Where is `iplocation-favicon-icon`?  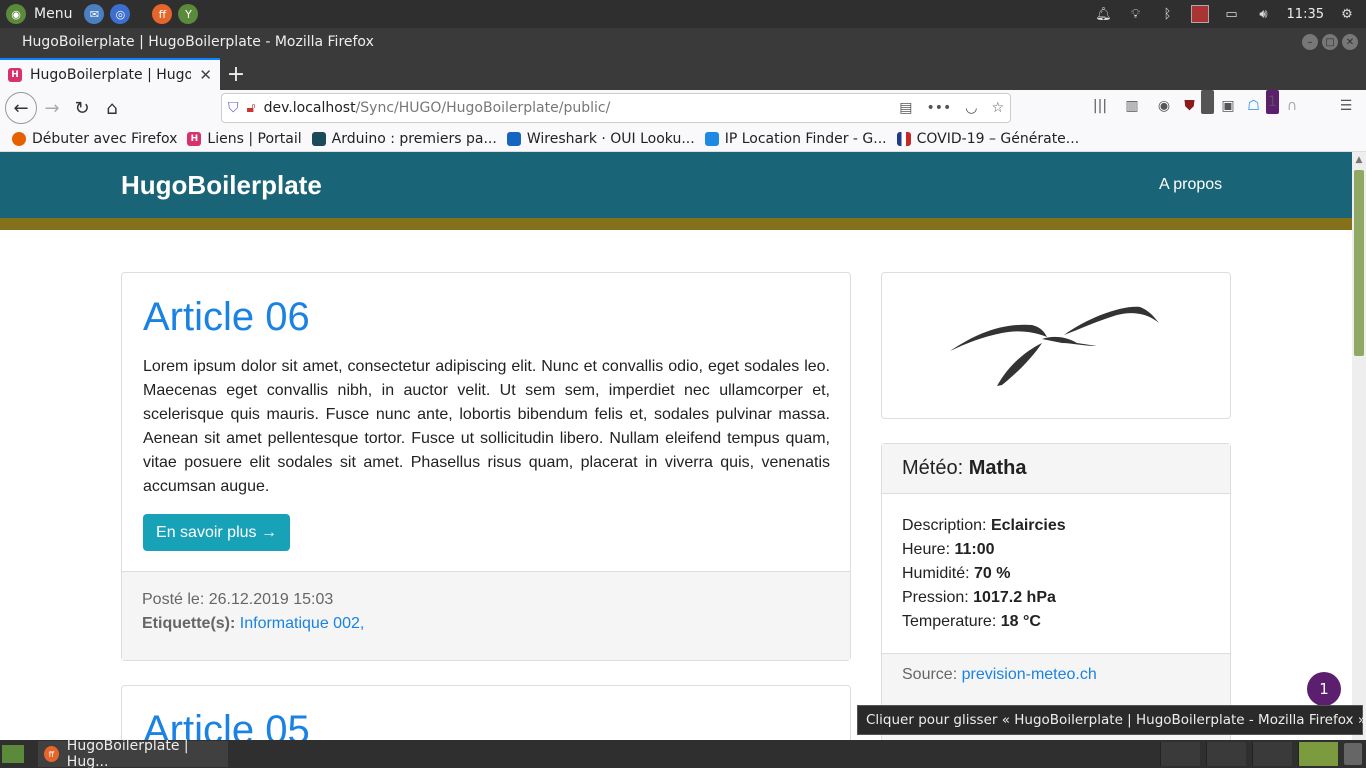
iplocation-favicon-icon is located at coordinates (711, 138).